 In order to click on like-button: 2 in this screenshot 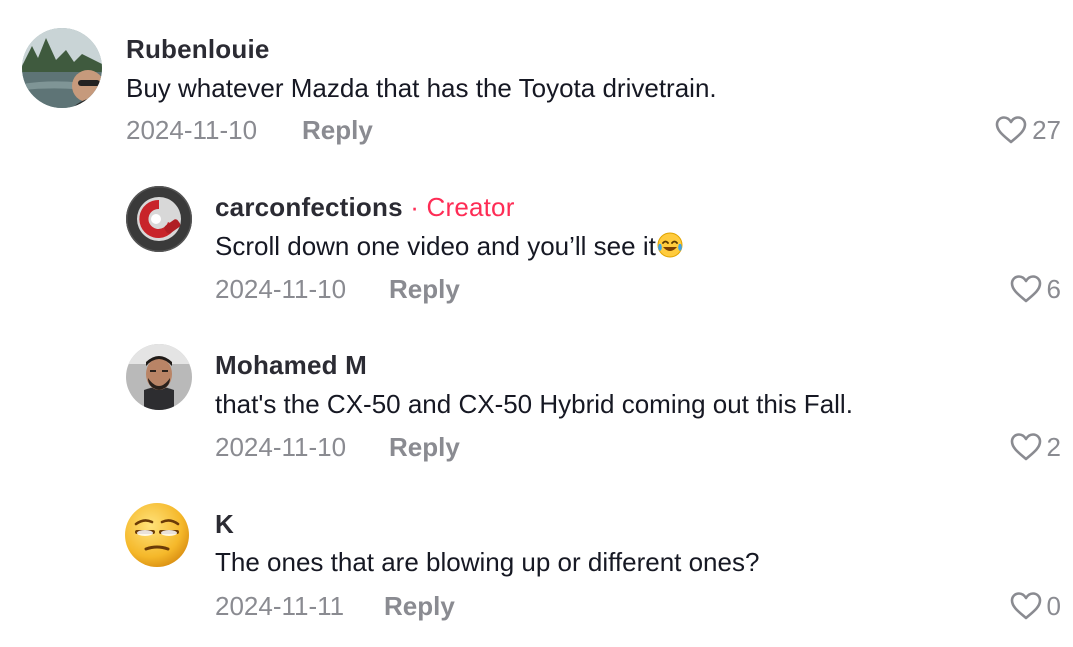, I will do `click(1035, 447)`.